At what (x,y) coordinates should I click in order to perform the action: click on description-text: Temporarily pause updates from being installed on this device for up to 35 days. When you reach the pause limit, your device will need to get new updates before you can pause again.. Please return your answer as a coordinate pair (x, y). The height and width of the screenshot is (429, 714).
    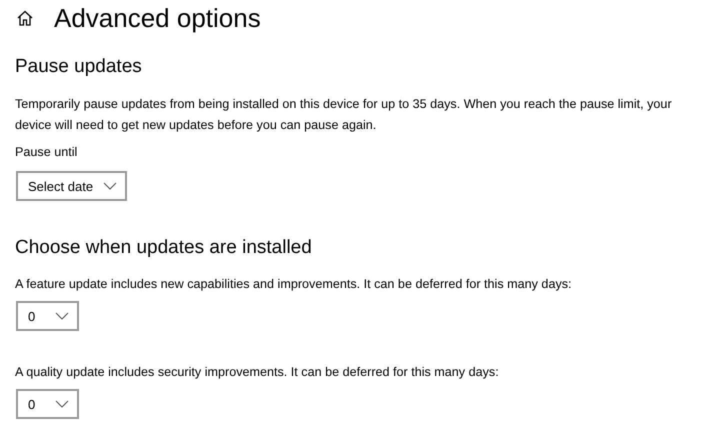
    Looking at the image, I should click on (344, 115).